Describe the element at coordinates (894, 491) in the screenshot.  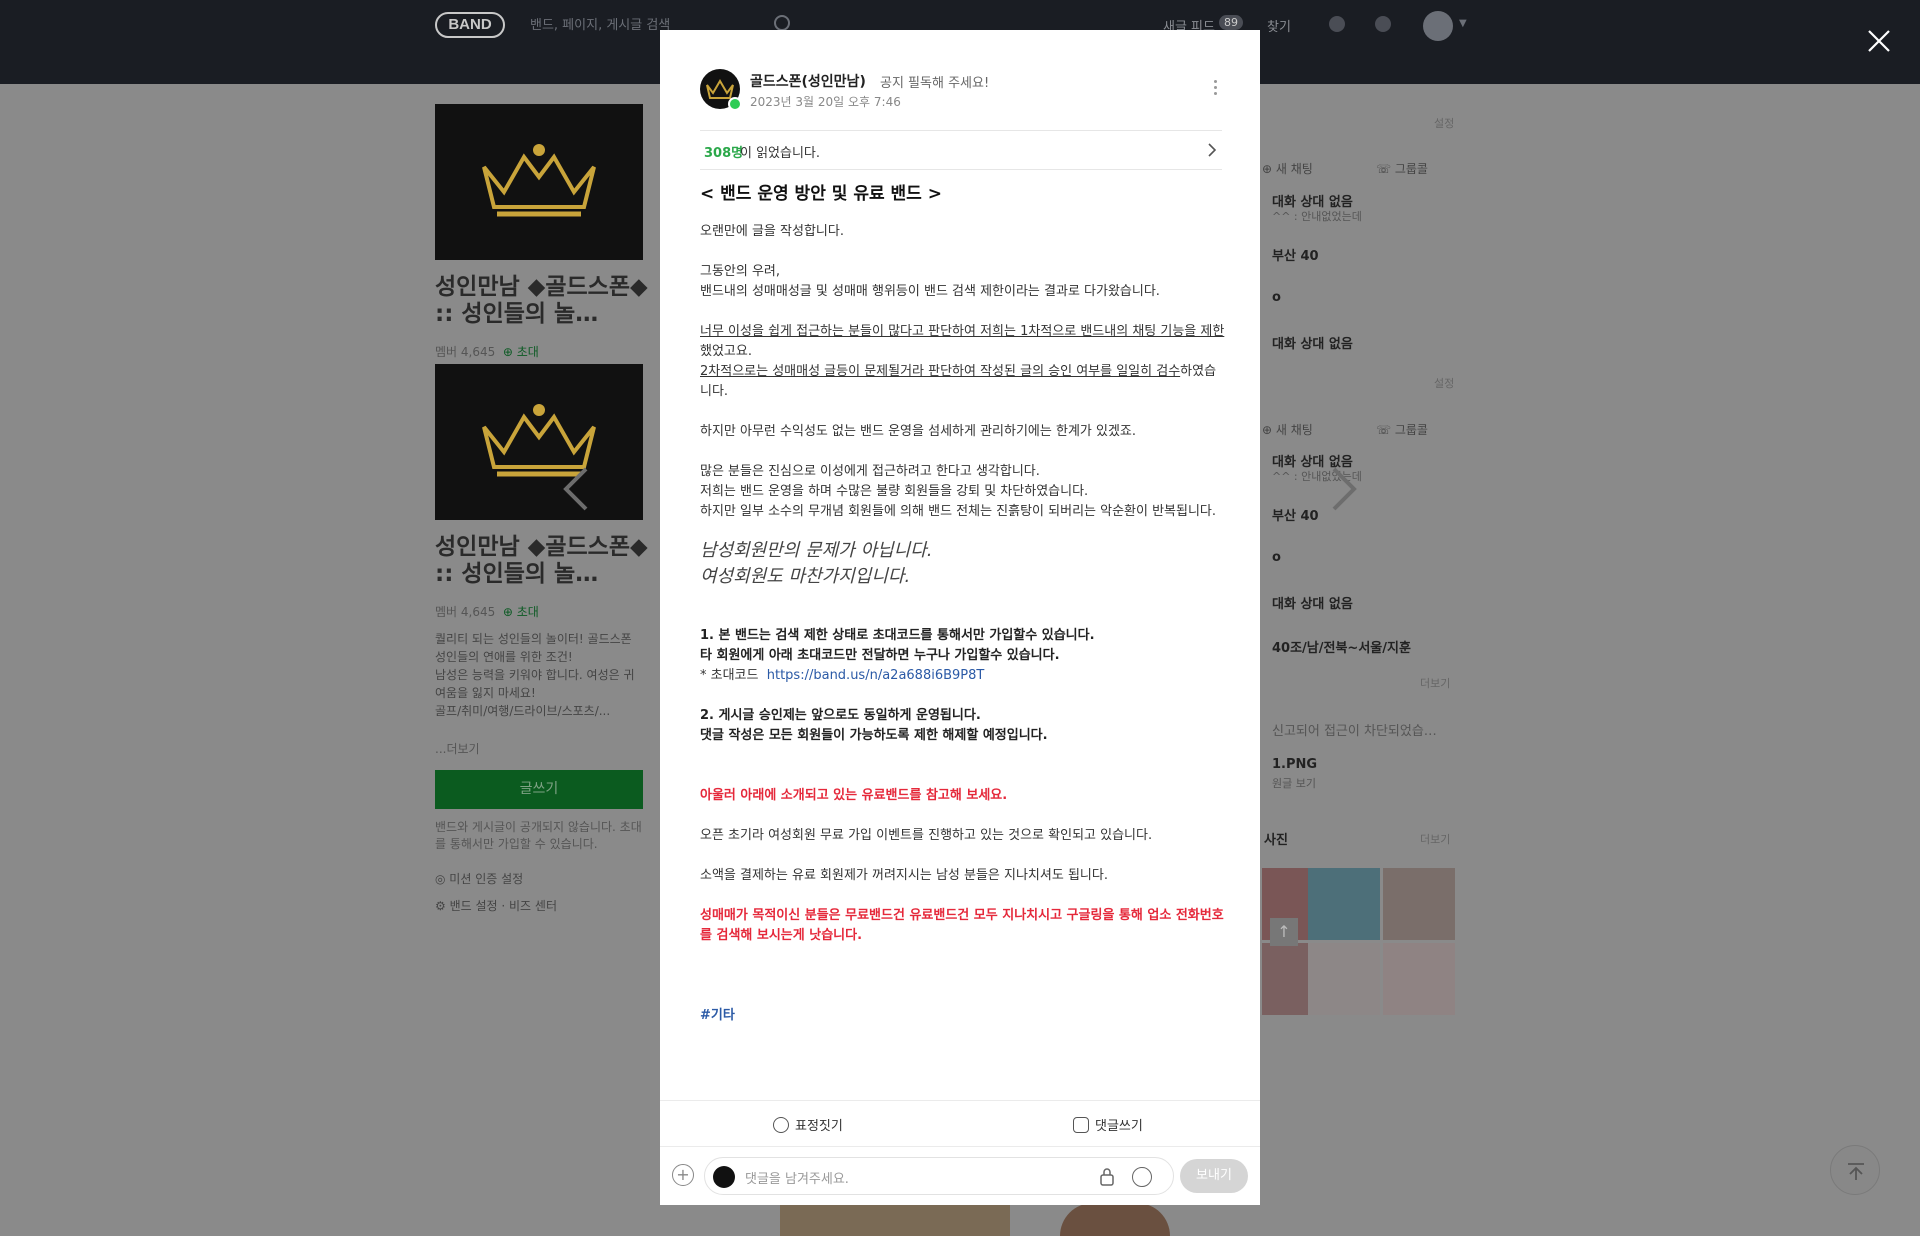
I see `post-paragraph: 저희는 밴드 운영을 하며 수많은 불량 회원들을 강퇴 및 차단하였습니다.` at that location.